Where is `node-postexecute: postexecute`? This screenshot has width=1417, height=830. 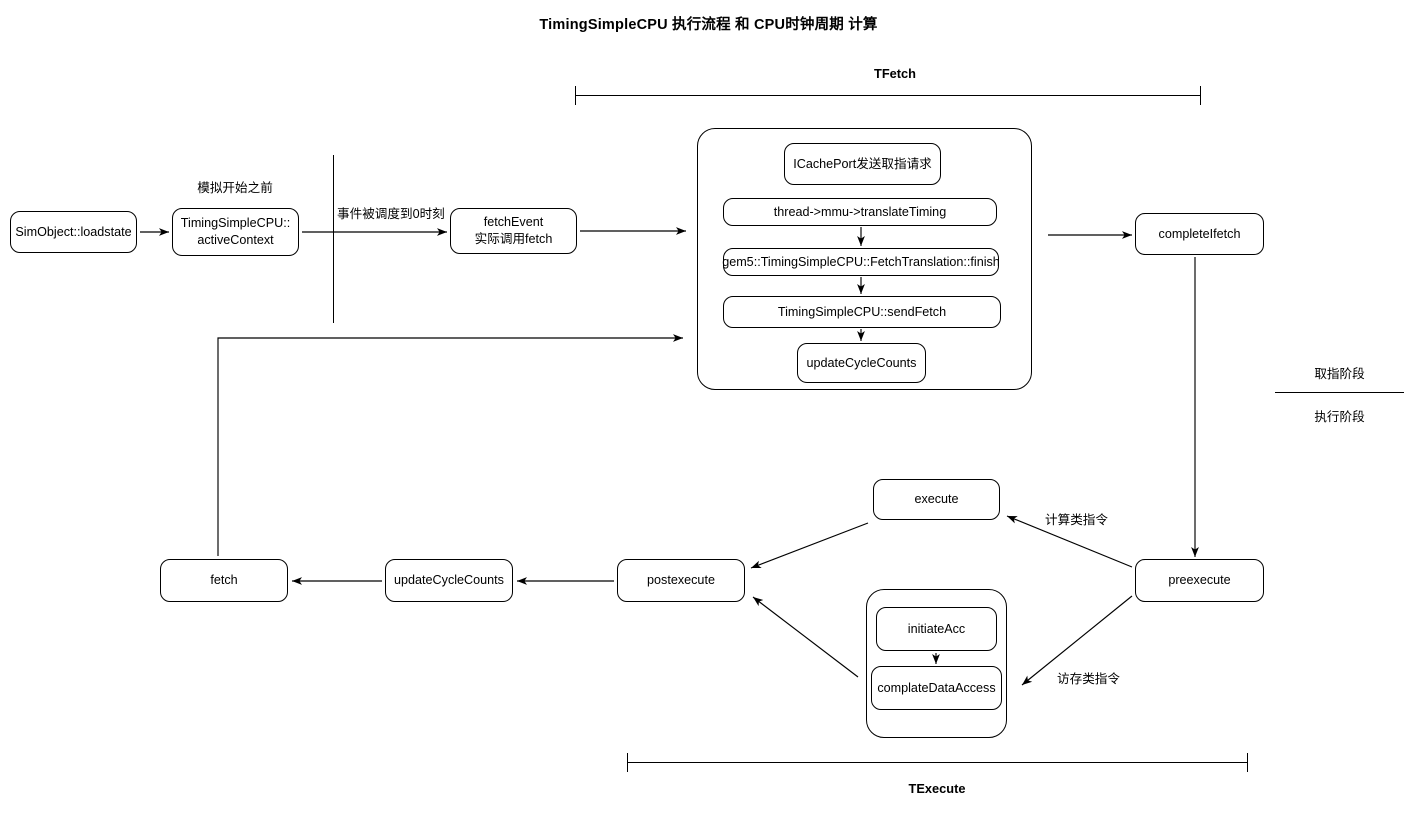 node-postexecute: postexecute is located at coordinates (681, 580).